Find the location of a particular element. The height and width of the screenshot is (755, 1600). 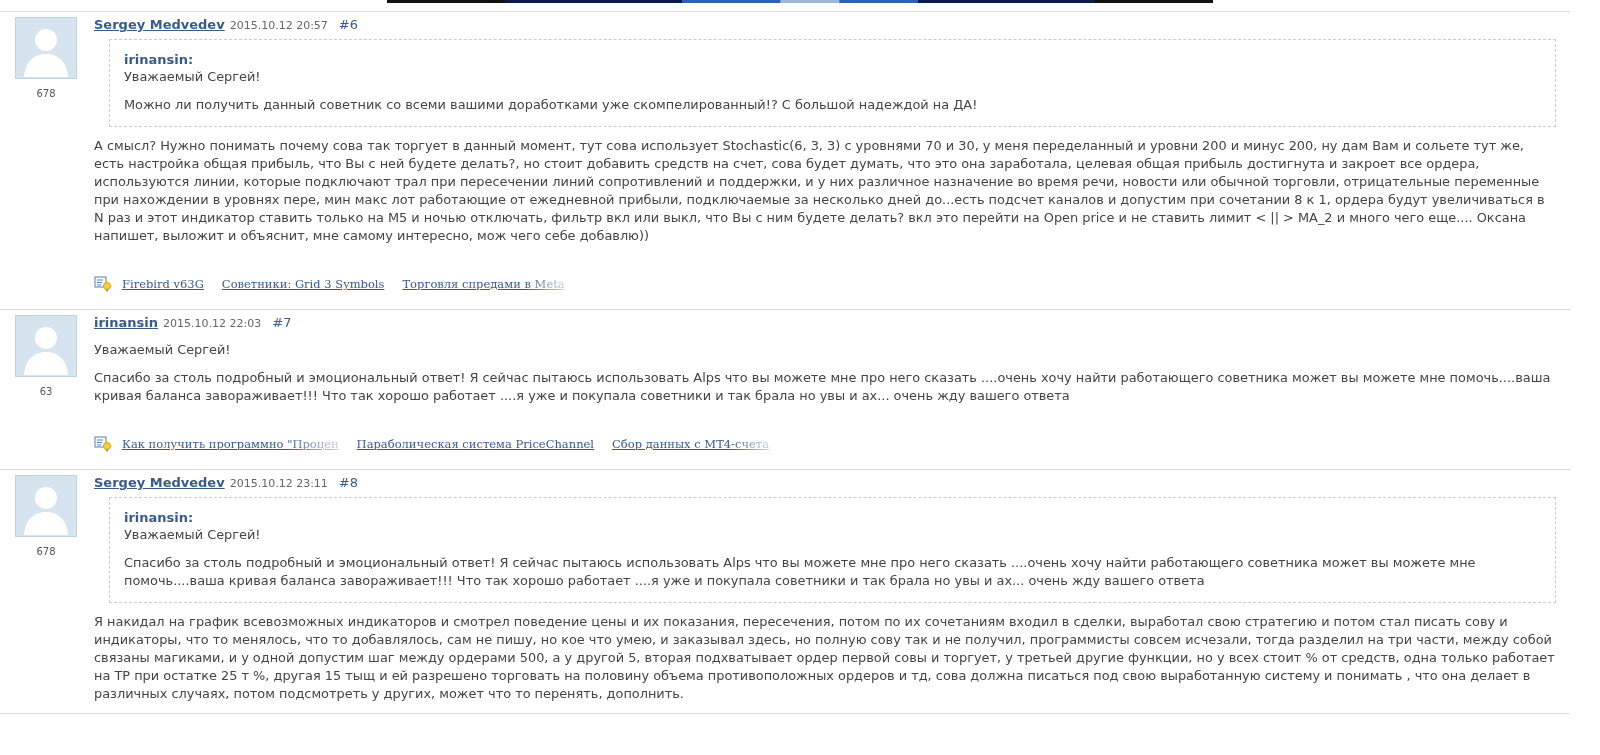

post-text: Спасибо за столь подробный и эмоциональный ответ! Я сейчас пытаюсь использовать Alps что вы можете мне про него сказать ....очень хочу найти работающего советника может вы можете мне помочь....ваша кривая баланса завораживает!!! Что так хорошо работает ....я уже и покупала советники и так брала но увы и ах... очень жду вашего ответа is located at coordinates (823, 387).